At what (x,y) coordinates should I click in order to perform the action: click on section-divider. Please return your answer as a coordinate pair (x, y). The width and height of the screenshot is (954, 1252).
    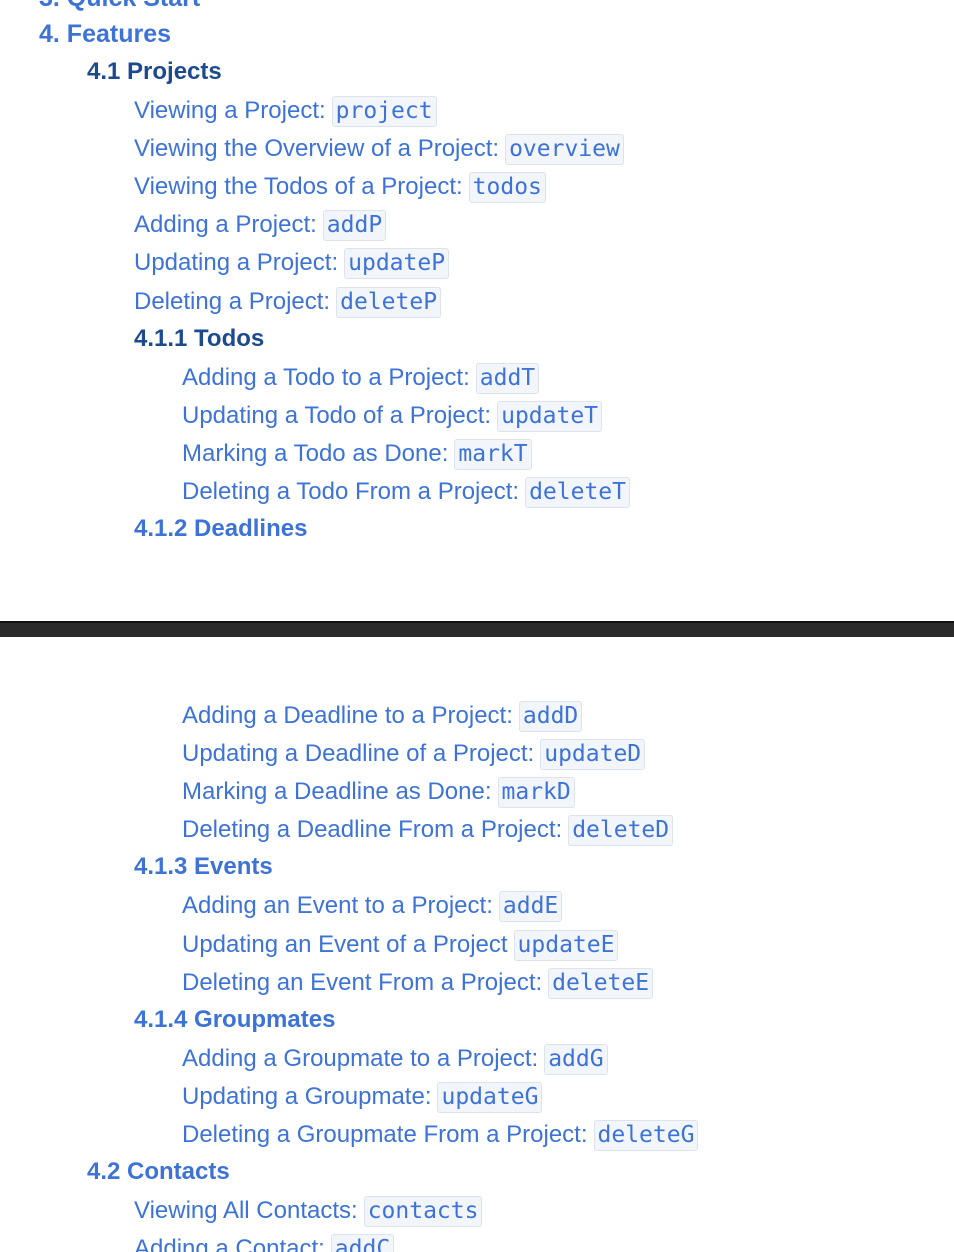
    Looking at the image, I should click on (477, 629).